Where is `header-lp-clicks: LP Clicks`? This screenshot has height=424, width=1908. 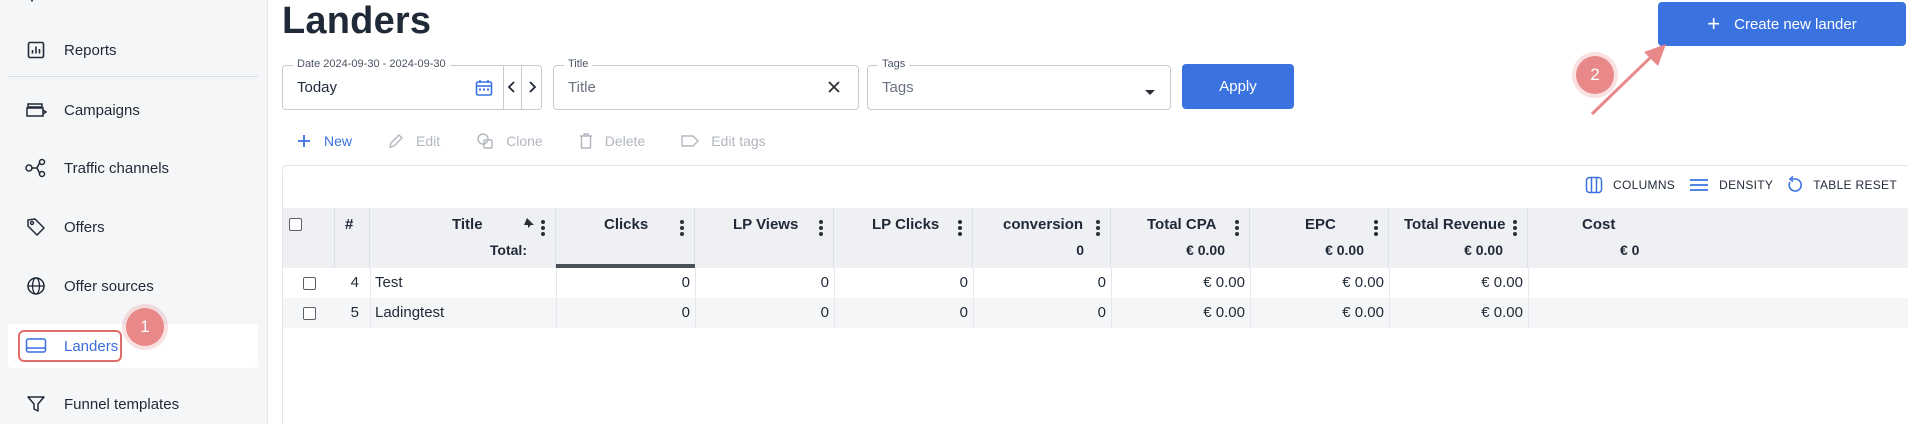 header-lp-clicks: LP Clicks is located at coordinates (903, 238).